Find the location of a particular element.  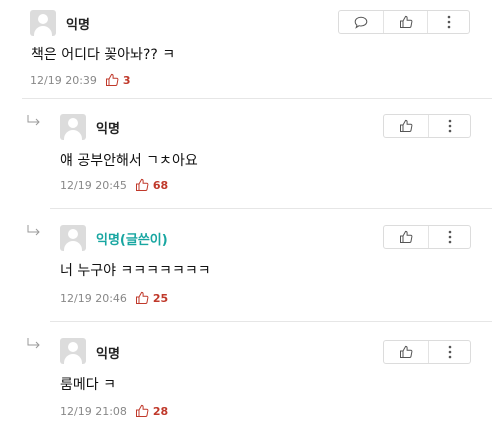

like-count: 3 is located at coordinates (126, 80).